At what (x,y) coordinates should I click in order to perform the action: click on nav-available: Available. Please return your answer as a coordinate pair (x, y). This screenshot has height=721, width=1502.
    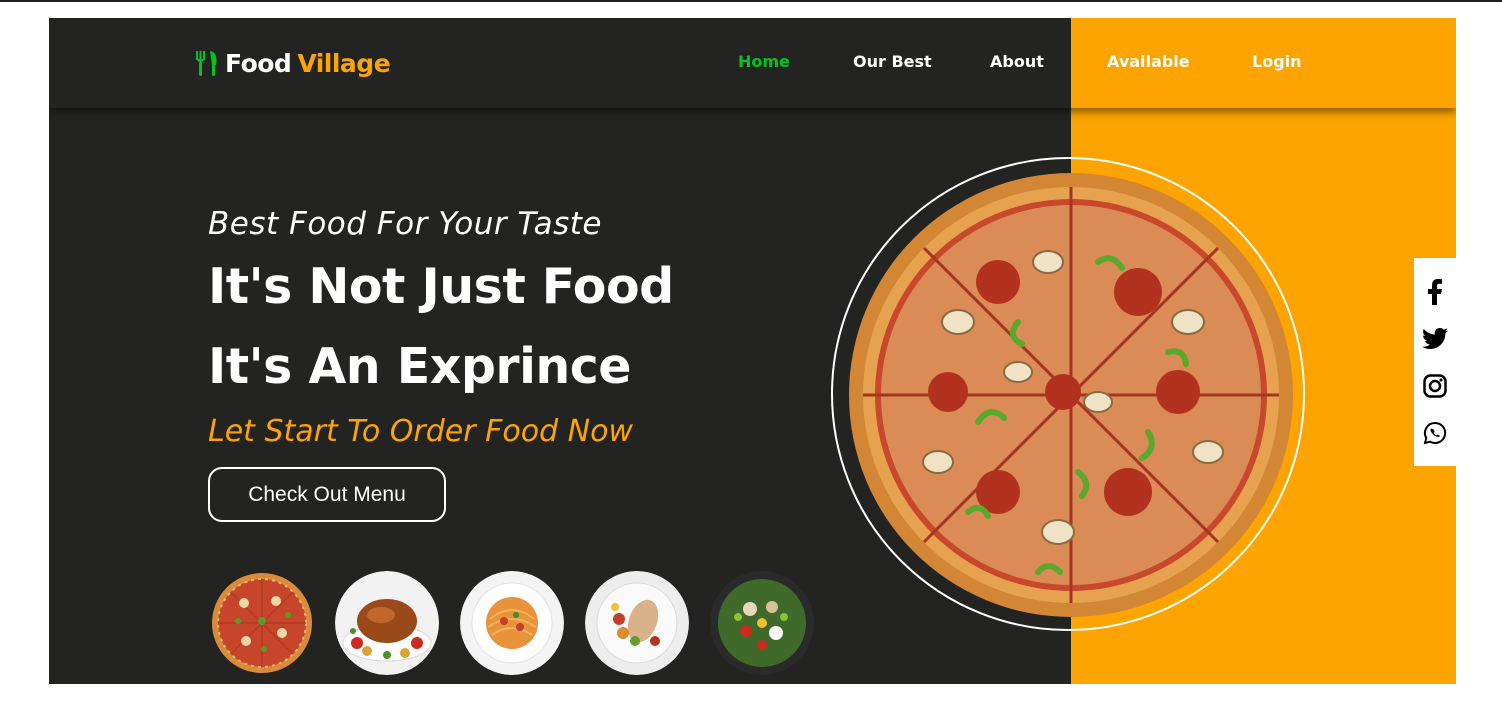
    Looking at the image, I should click on (1148, 61).